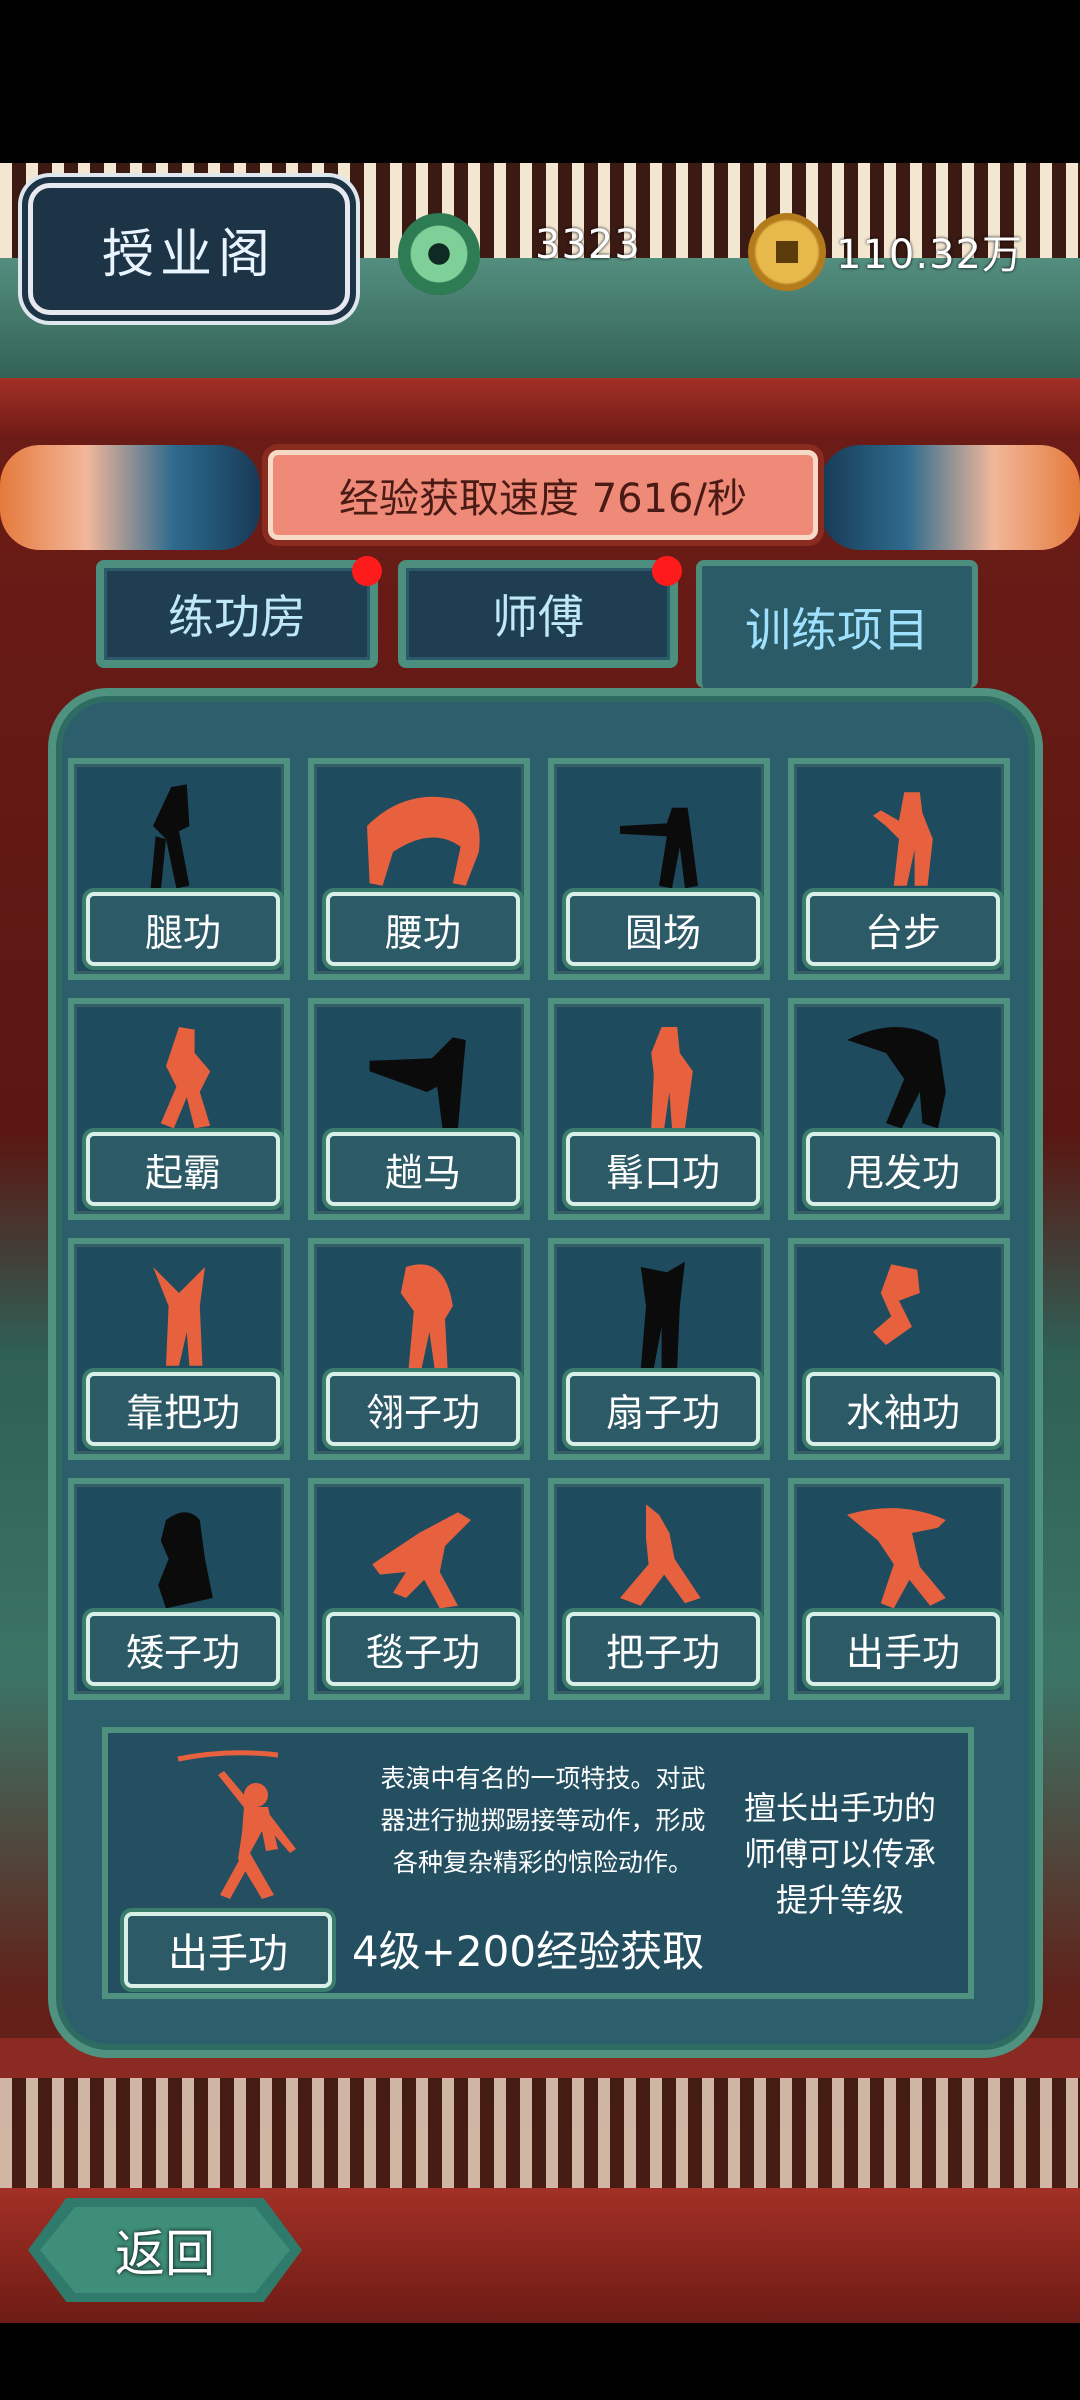 This screenshot has width=1080, height=2400. Describe the element at coordinates (130, 497) in the screenshot. I see `cloud-ornament-left` at that location.